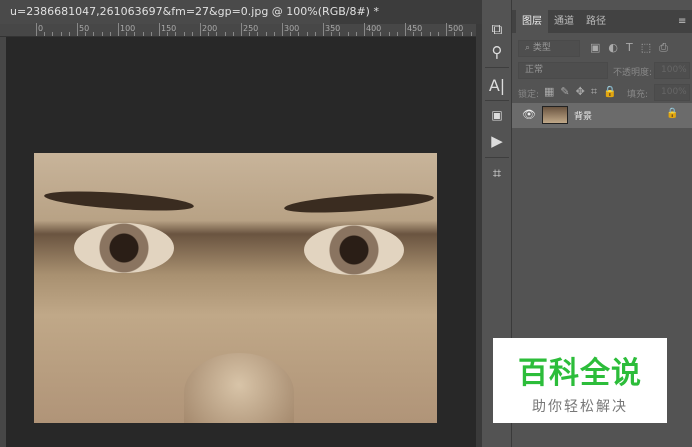  Describe the element at coordinates (210, 28) in the screenshot. I see `ruler-tick-label: 200` at that location.